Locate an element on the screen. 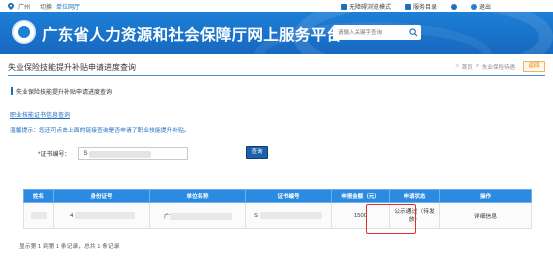  grid-icon is located at coordinates (407, 6).